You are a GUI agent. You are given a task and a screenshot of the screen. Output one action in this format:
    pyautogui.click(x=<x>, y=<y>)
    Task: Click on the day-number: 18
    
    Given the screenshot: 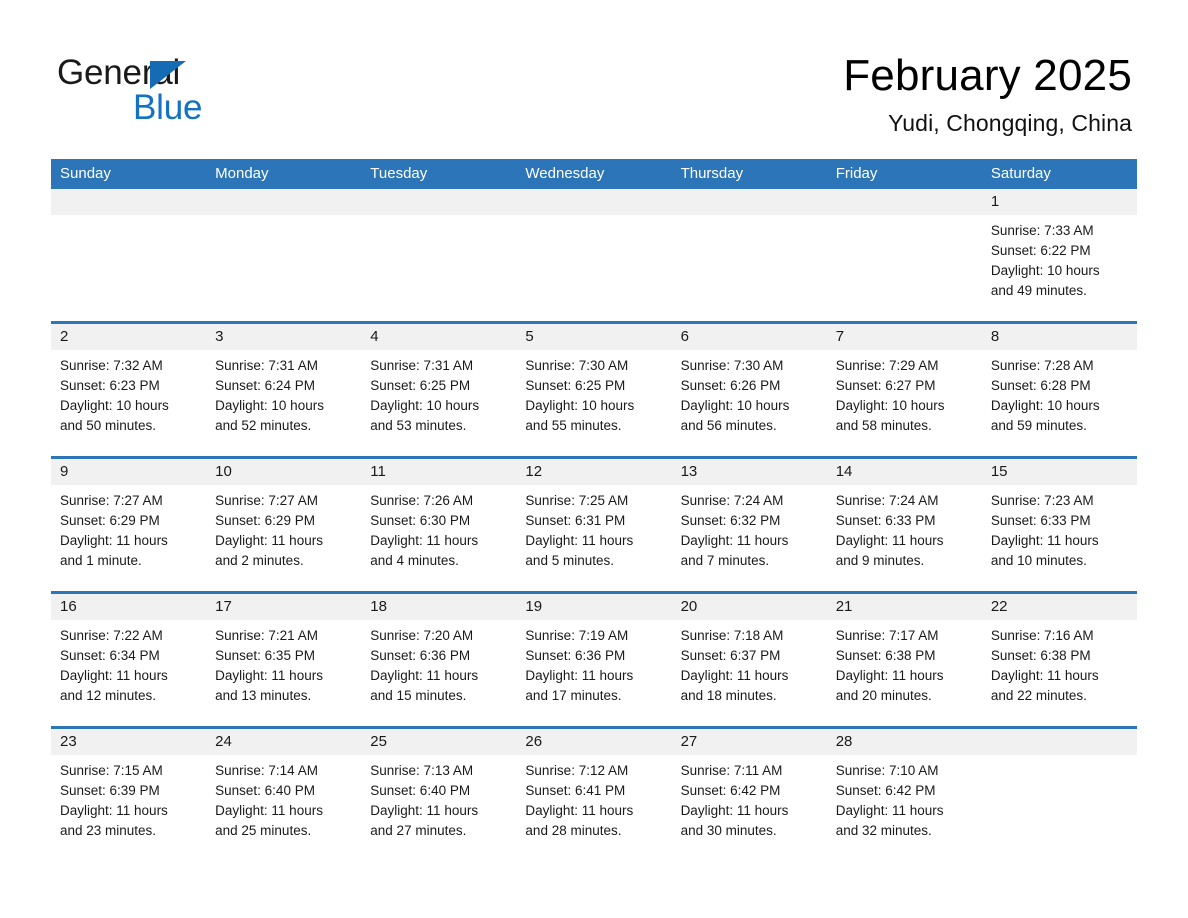 What is the action you would take?
    pyautogui.click(x=378, y=606)
    